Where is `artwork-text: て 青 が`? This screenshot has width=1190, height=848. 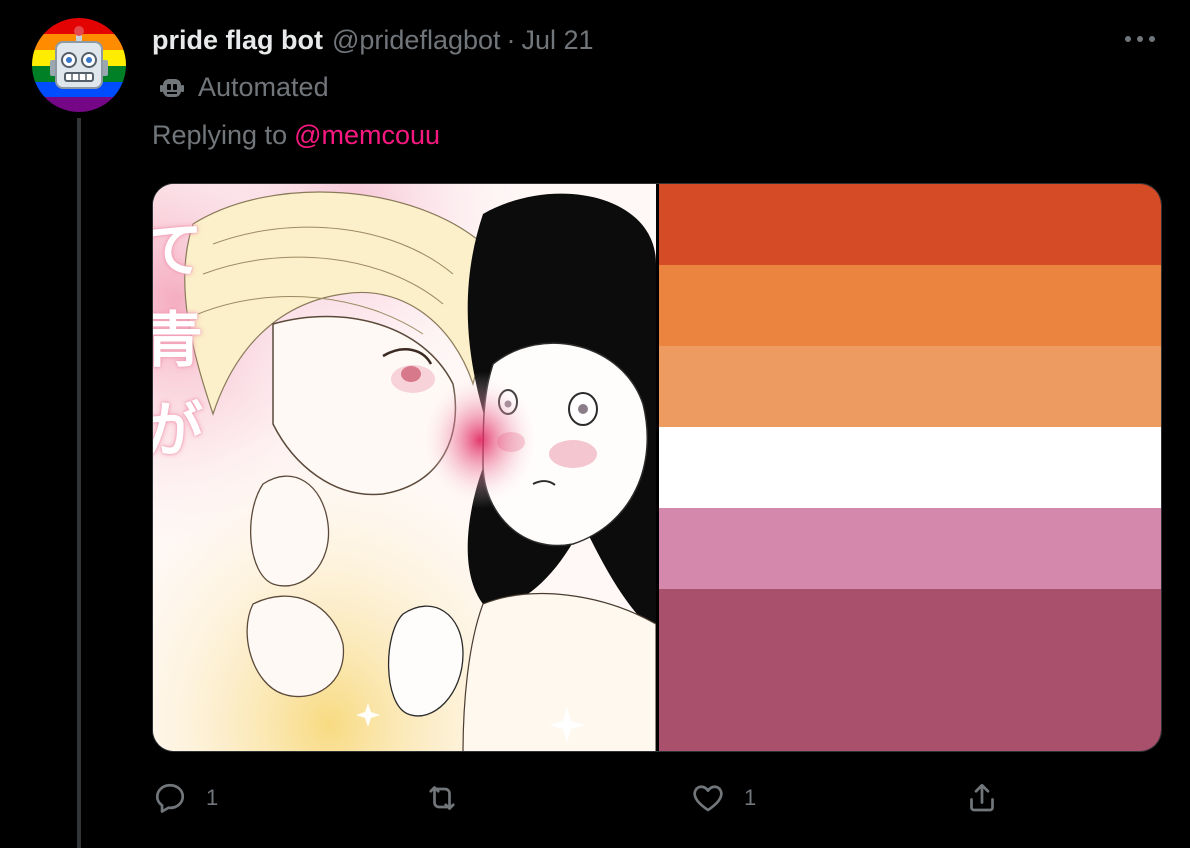 artwork-text: て 青 が is located at coordinates (178, 341).